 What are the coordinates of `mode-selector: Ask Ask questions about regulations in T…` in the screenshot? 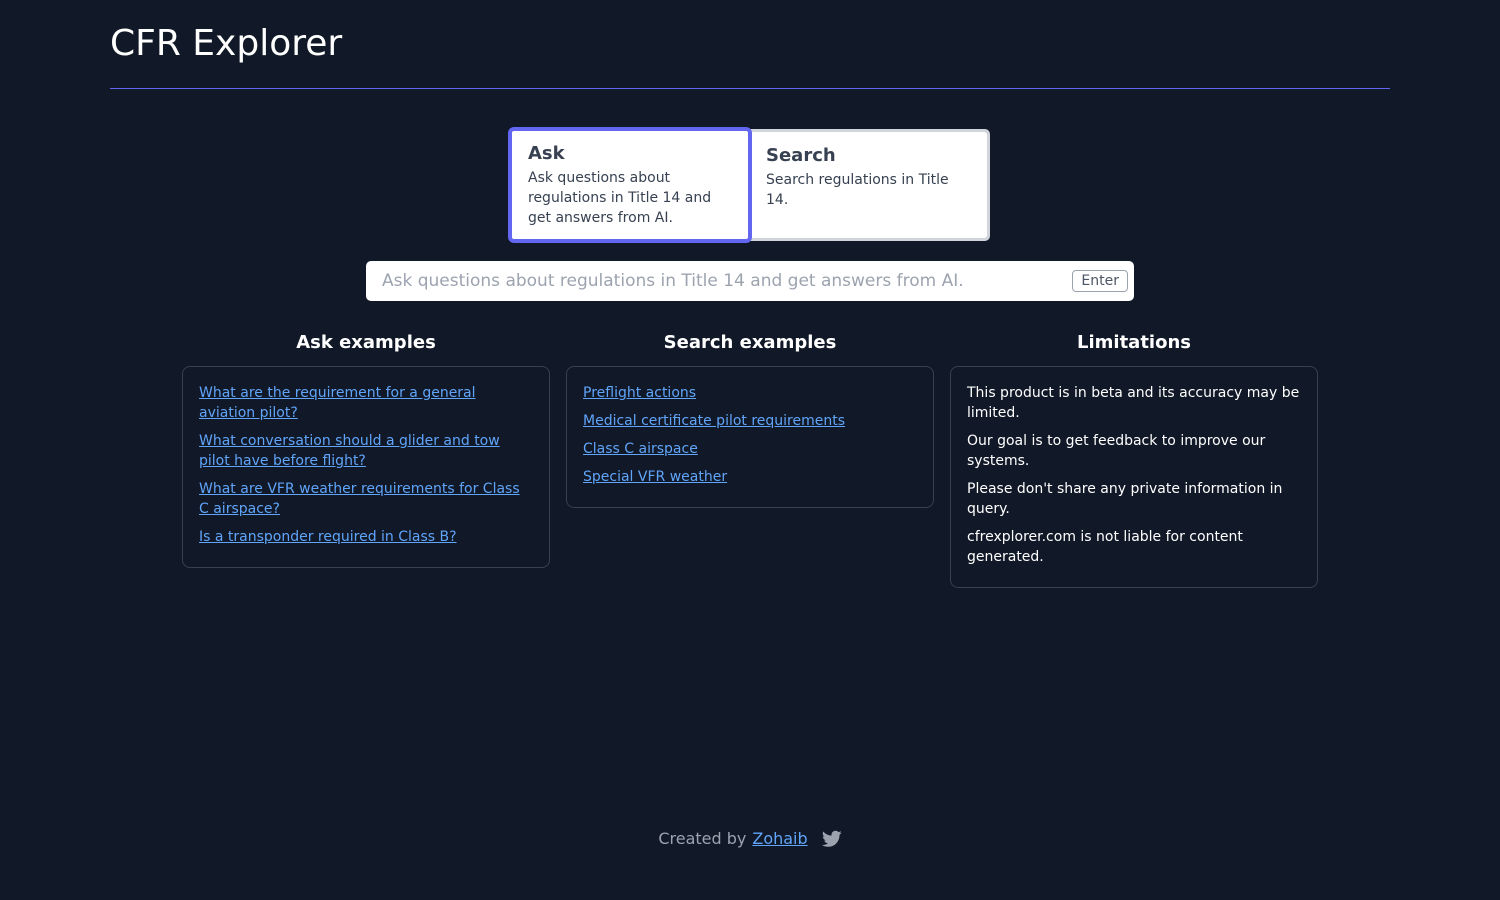 It's located at (749, 185).